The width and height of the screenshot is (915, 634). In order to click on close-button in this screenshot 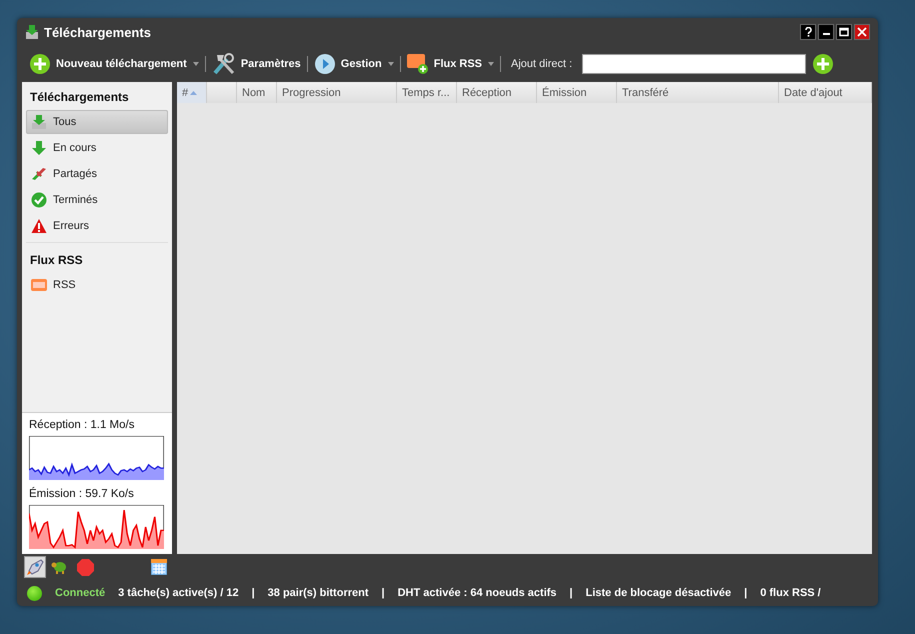, I will do `click(862, 32)`.